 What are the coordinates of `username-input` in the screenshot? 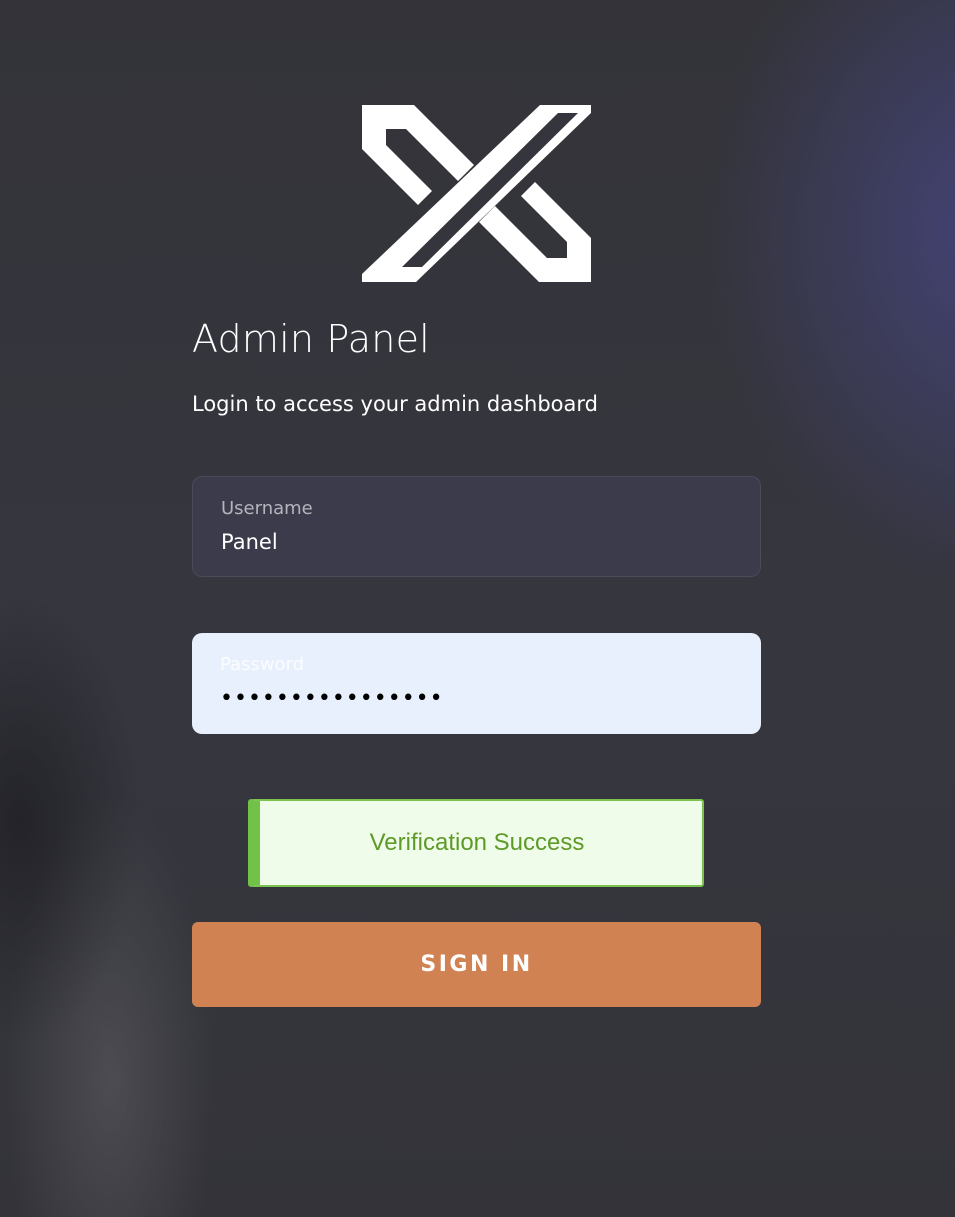 It's located at (471, 542).